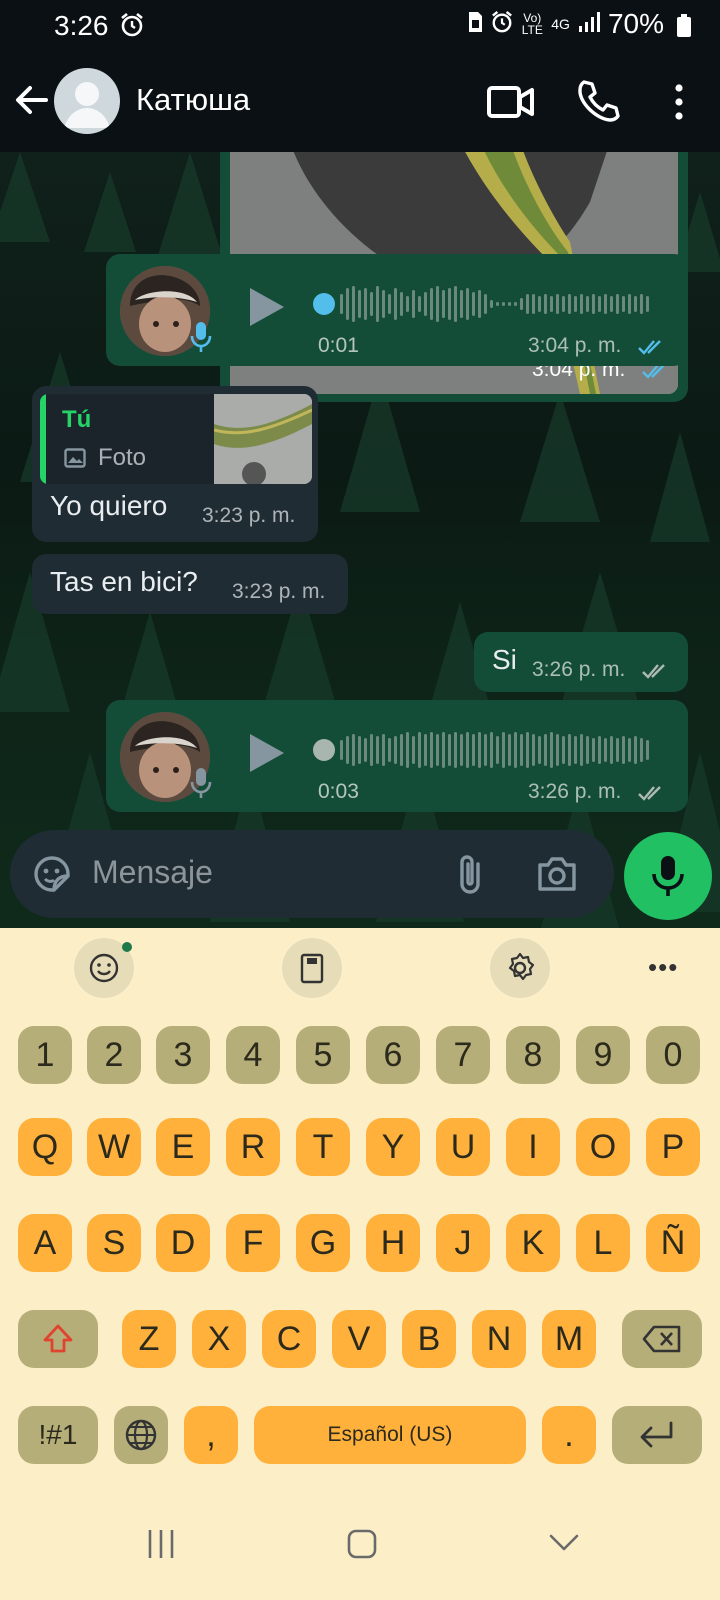 The image size is (720, 1600). Describe the element at coordinates (176, 439) in the screenshot. I see `quoted-message: Tú Foto` at that location.